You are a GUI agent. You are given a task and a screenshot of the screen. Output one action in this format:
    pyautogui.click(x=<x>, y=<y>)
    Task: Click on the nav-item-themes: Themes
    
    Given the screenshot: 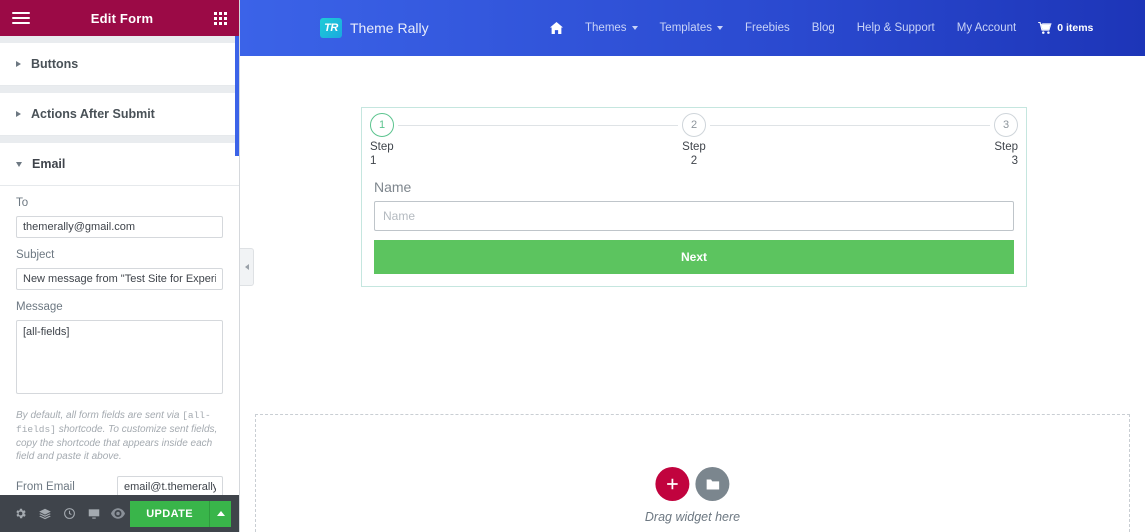 What is the action you would take?
    pyautogui.click(x=611, y=28)
    